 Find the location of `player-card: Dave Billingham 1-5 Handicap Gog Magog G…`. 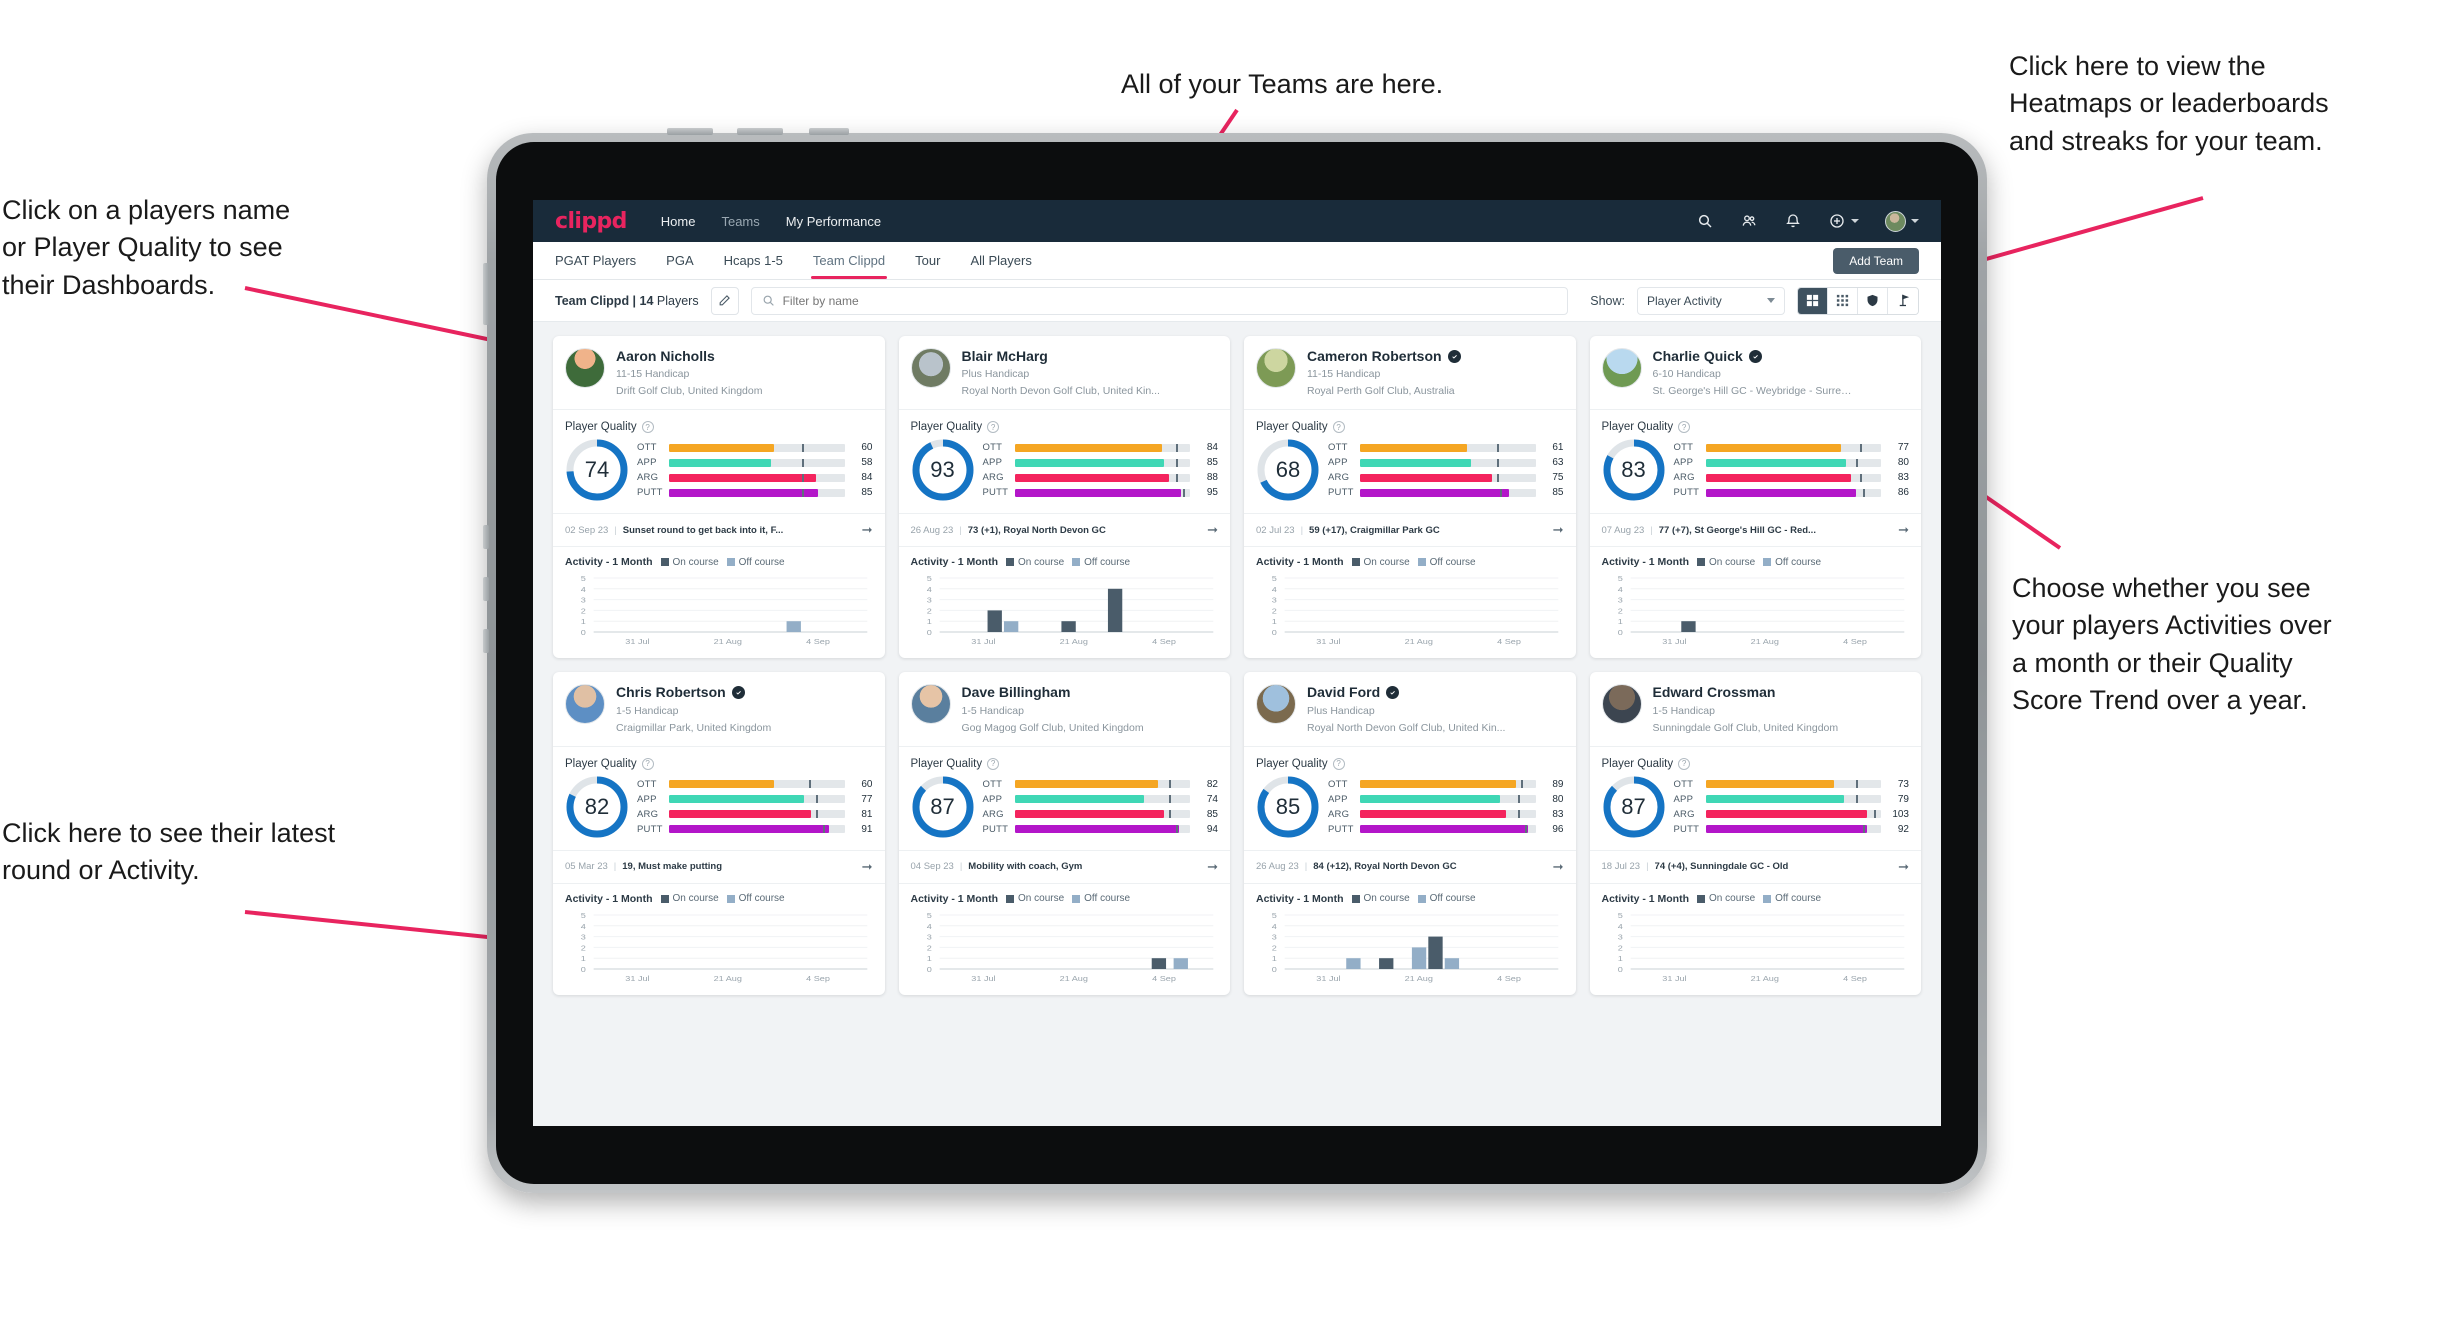

player-card: Dave Billingham 1-5 Handicap Gog Magog G… is located at coordinates (1064, 833).